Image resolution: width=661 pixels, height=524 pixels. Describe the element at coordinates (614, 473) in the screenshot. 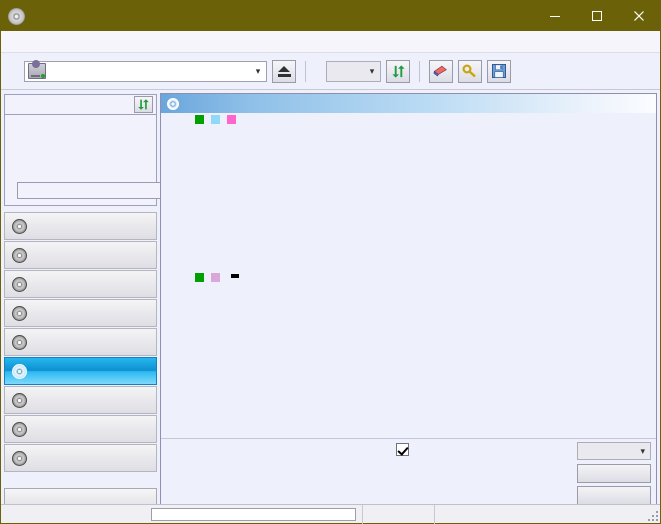

I see `start-full-button` at that location.